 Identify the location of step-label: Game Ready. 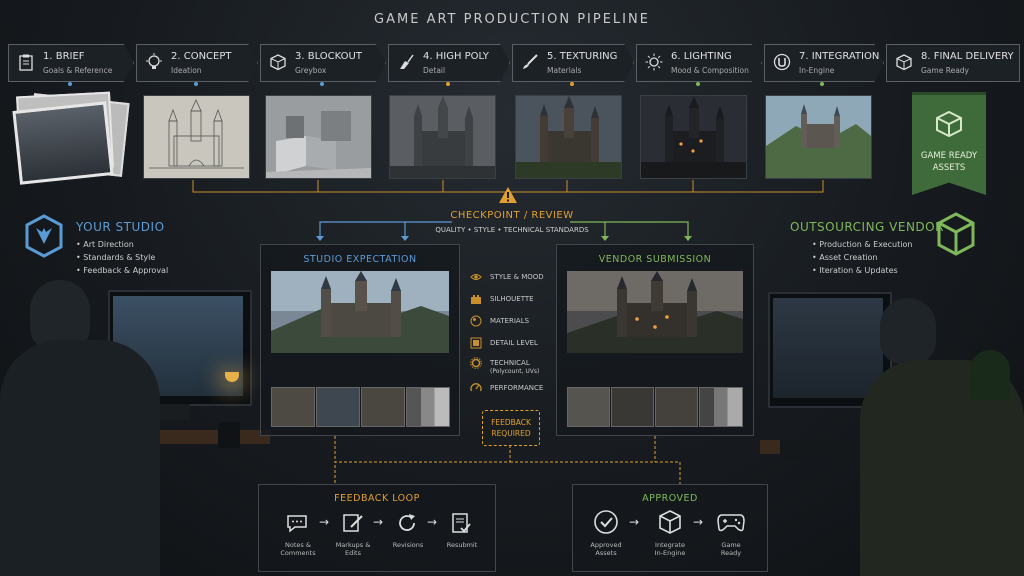
(731, 549).